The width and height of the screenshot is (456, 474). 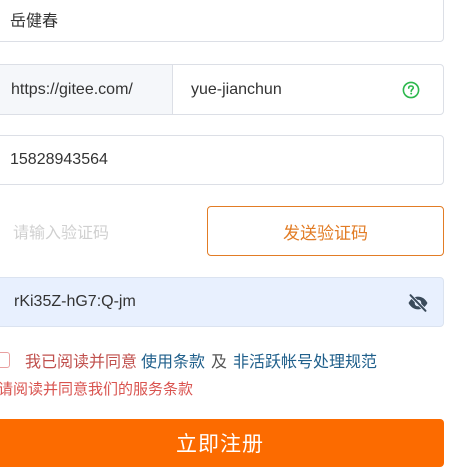 I want to click on policy-link: 非活跃帐号处理规范, so click(x=305, y=360).